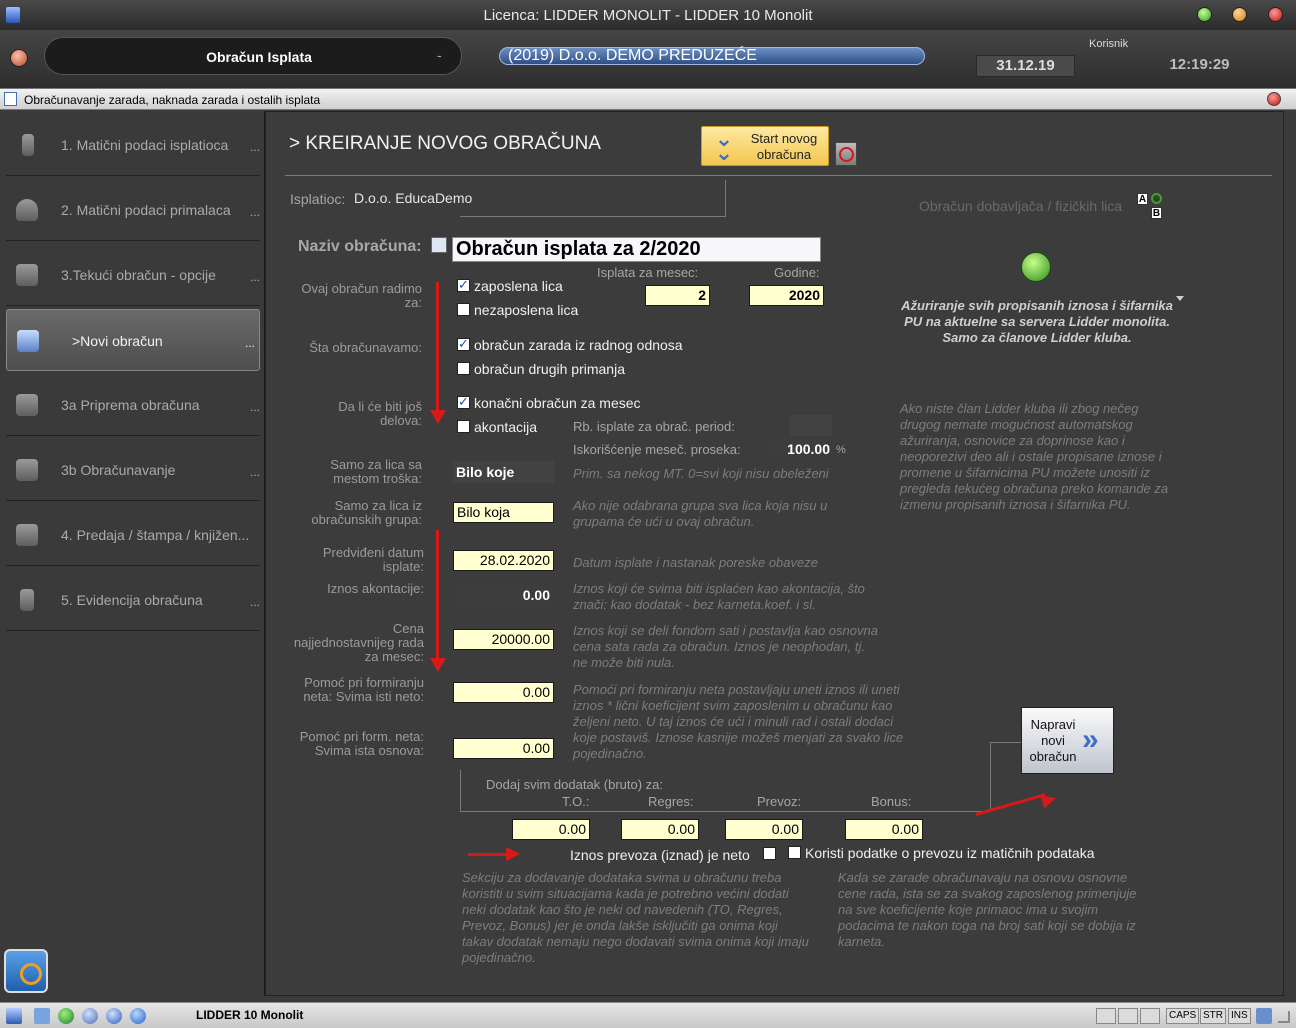  Describe the element at coordinates (445, 143) in the screenshot. I see `page-title: > KREIRANJE NOVOG OBRAČUNA` at that location.